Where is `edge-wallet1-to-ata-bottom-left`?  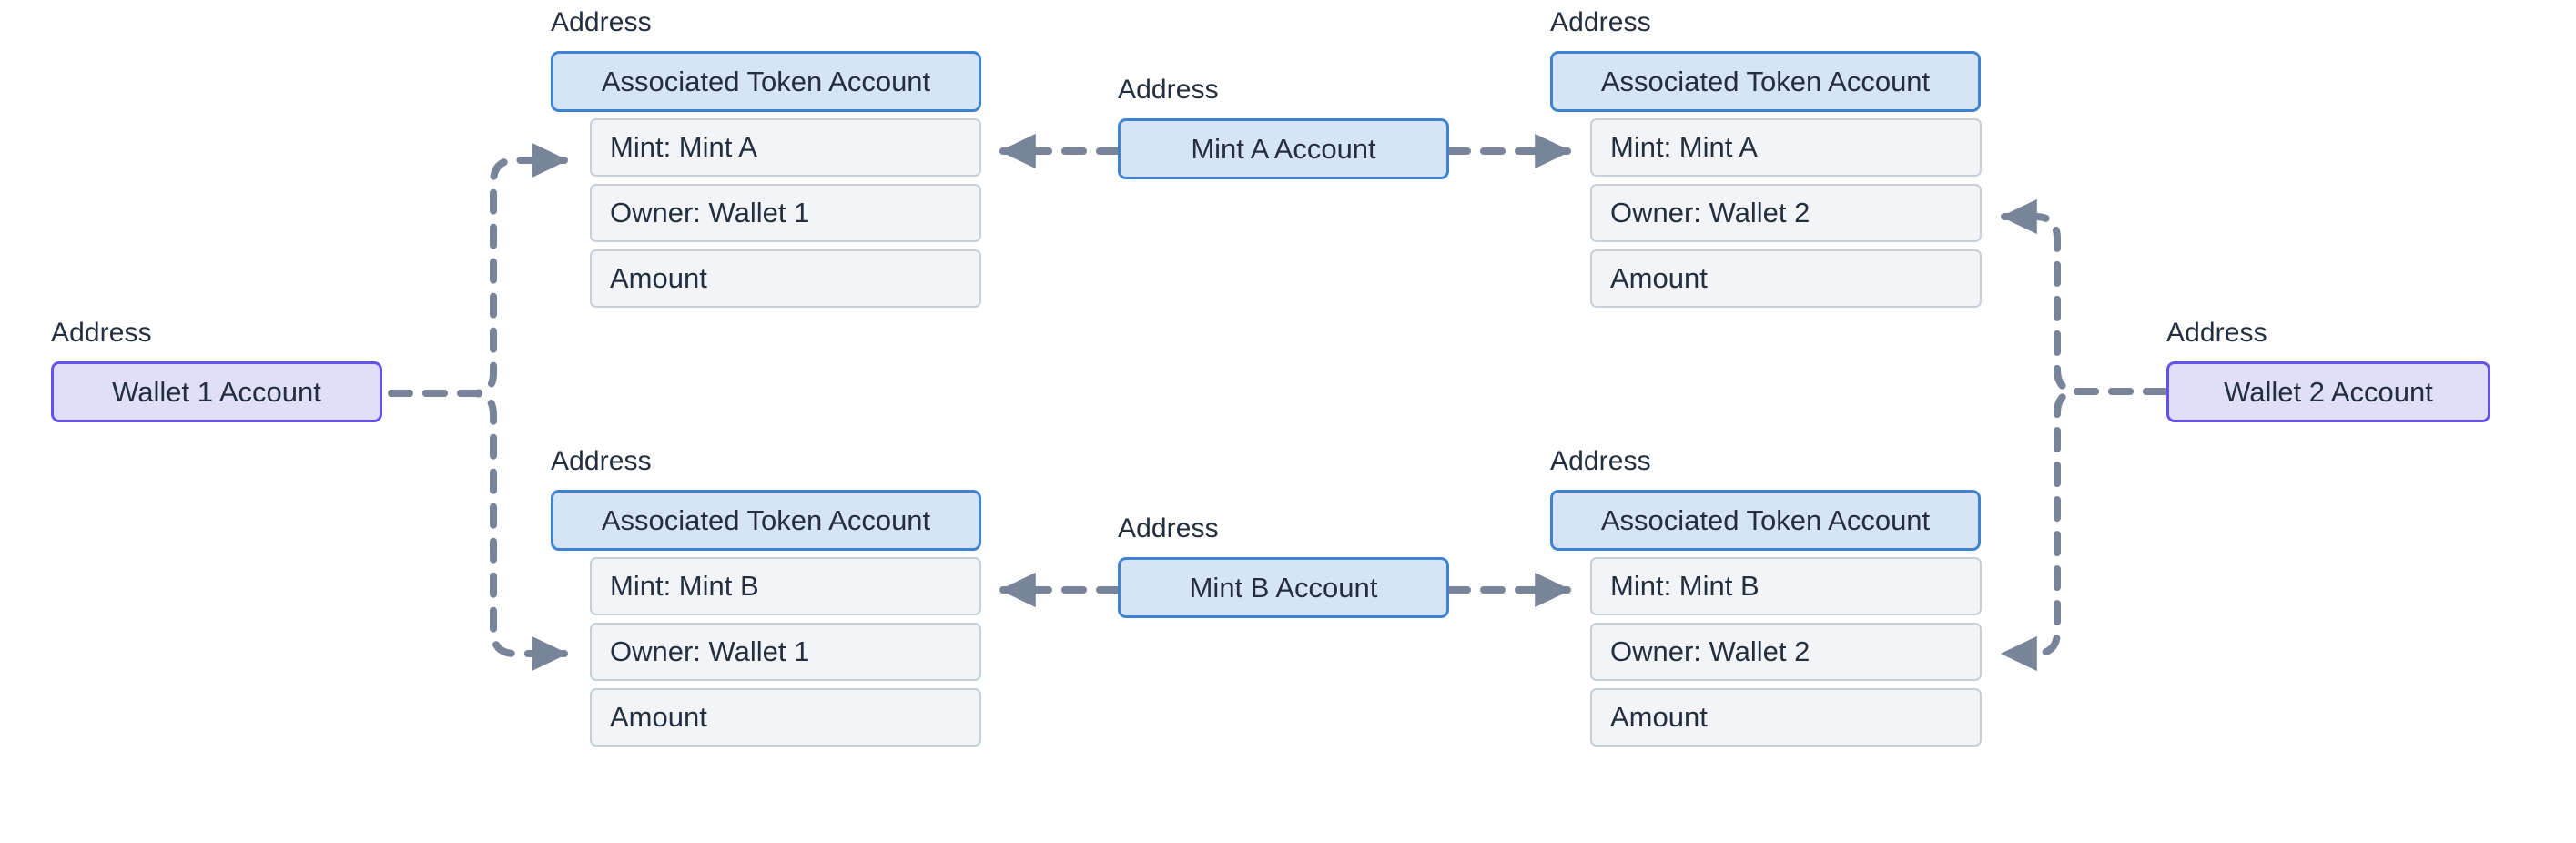 edge-wallet1-to-ata-bottom-left is located at coordinates (392, 531).